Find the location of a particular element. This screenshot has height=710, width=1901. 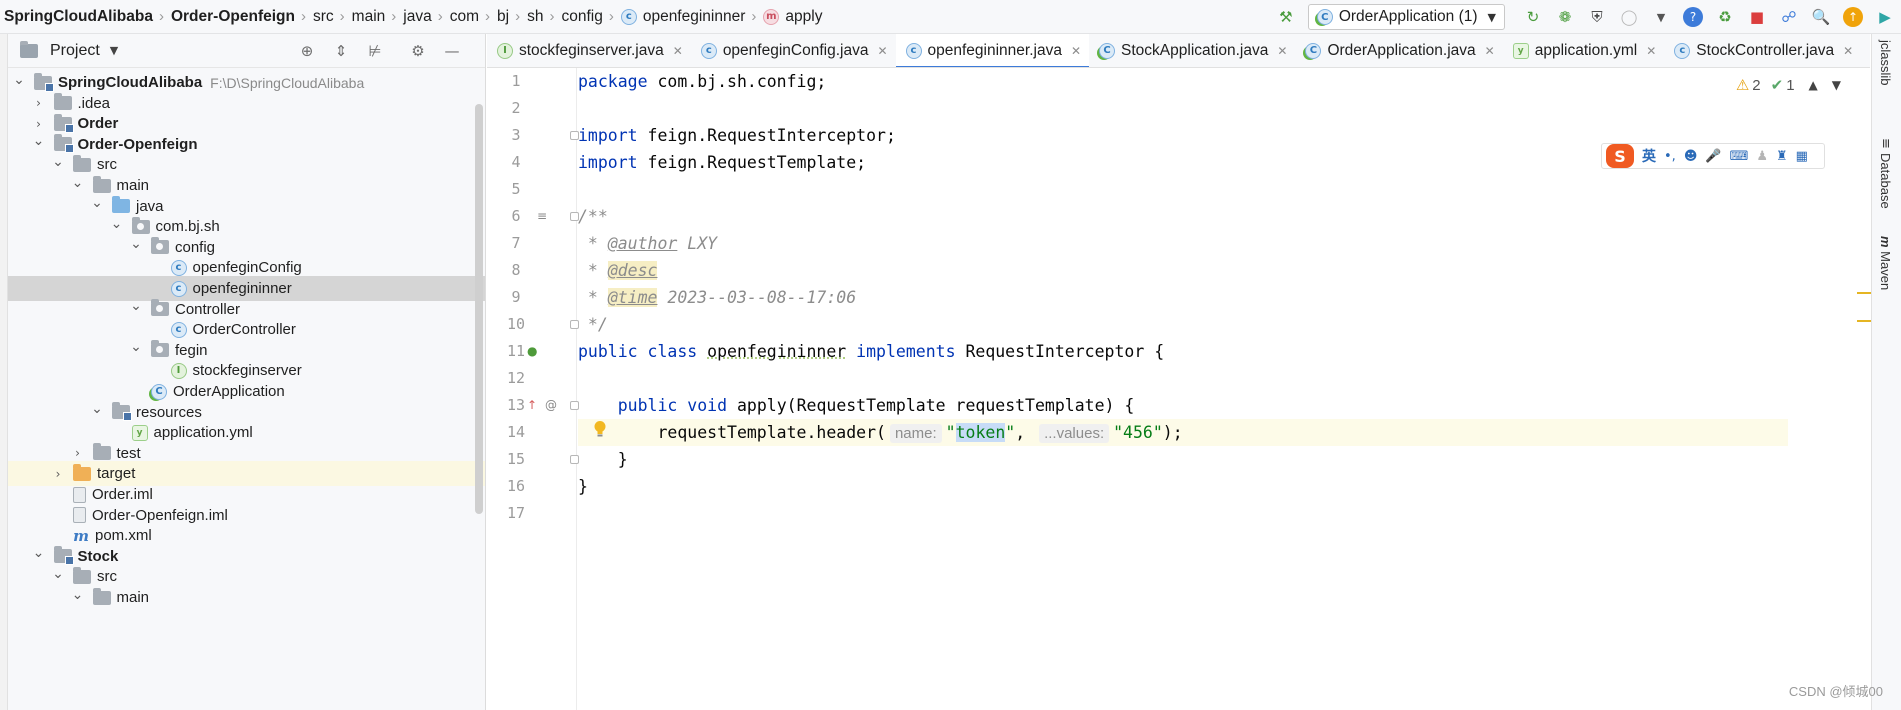

rerun-icon: ↻ is located at coordinates (1533, 17).